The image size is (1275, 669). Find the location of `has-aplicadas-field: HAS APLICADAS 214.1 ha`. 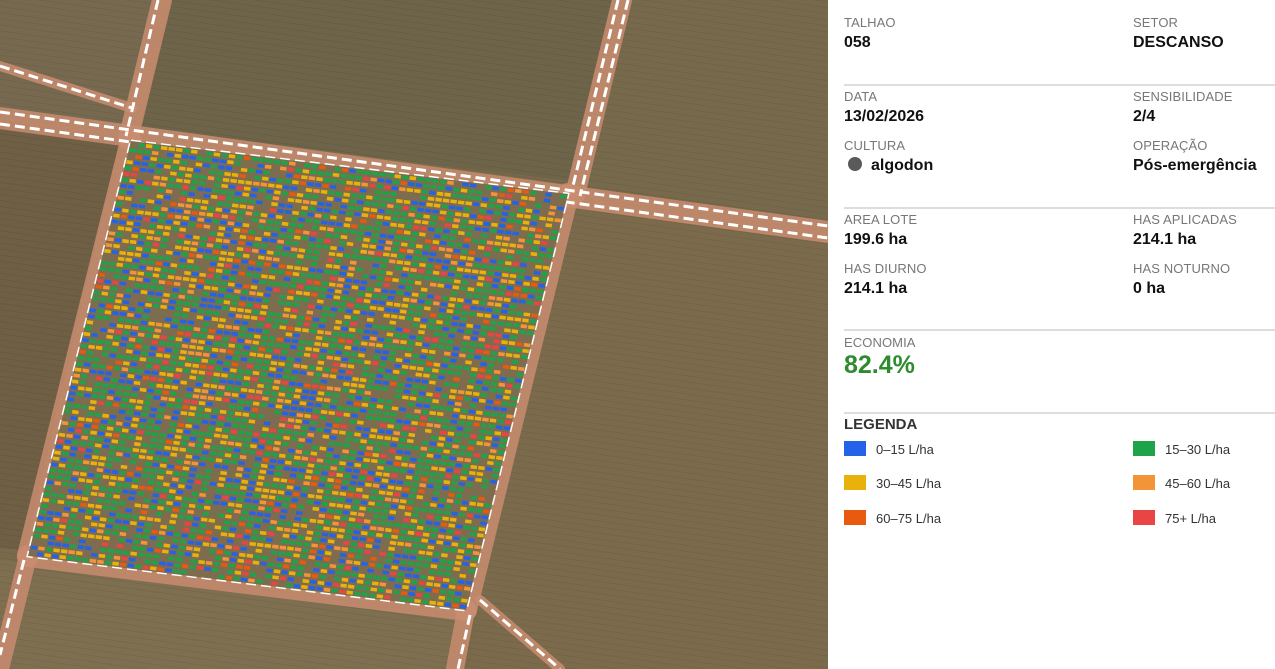

has-aplicadas-field: HAS APLICADAS 214.1 ha is located at coordinates (1185, 231).